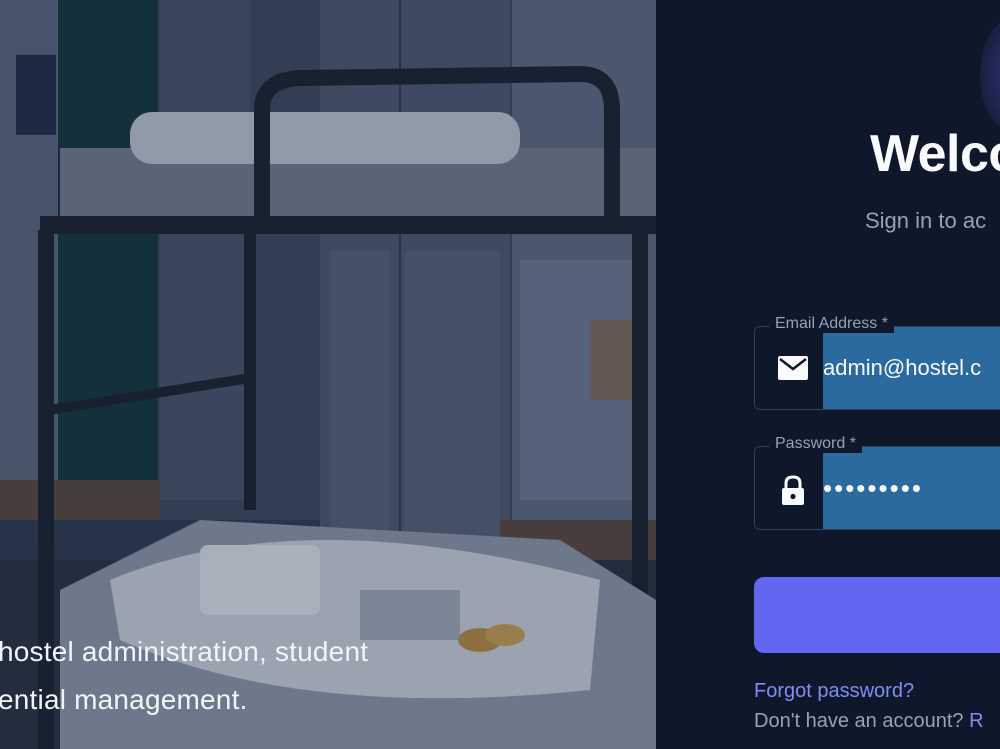 The image size is (1000, 749). What do you see at coordinates (976, 721) in the screenshot?
I see `register-link: R` at bounding box center [976, 721].